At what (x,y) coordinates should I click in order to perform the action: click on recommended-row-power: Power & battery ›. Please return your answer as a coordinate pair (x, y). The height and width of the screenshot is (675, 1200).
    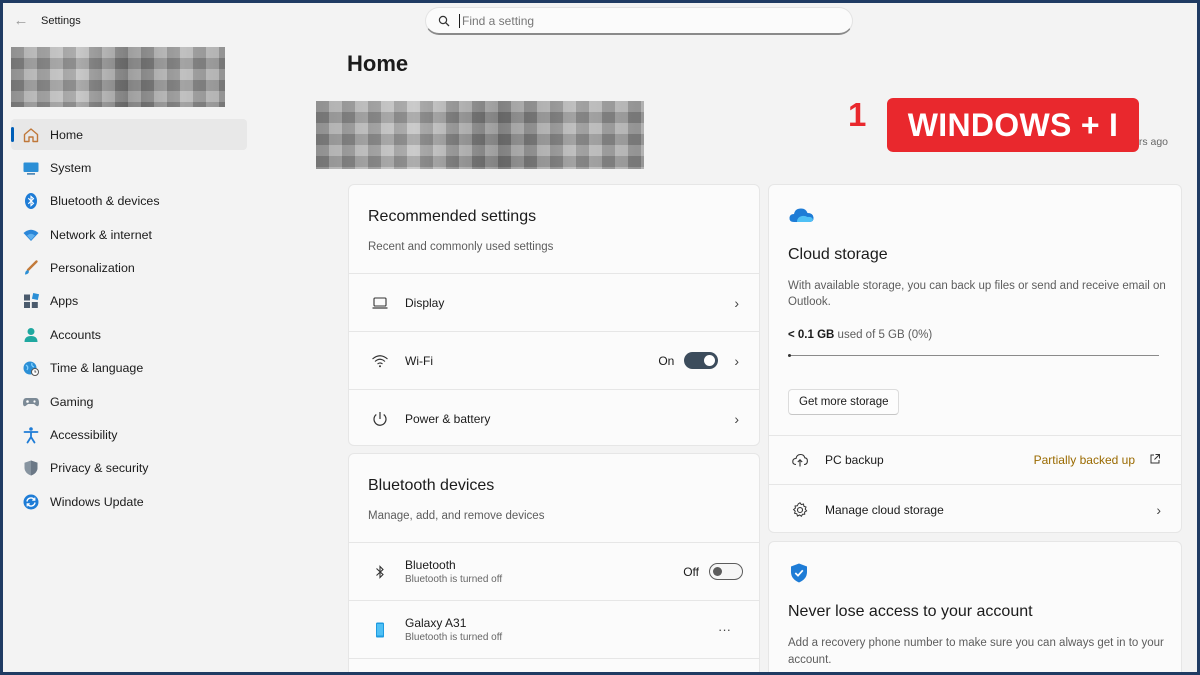
    Looking at the image, I should click on (554, 417).